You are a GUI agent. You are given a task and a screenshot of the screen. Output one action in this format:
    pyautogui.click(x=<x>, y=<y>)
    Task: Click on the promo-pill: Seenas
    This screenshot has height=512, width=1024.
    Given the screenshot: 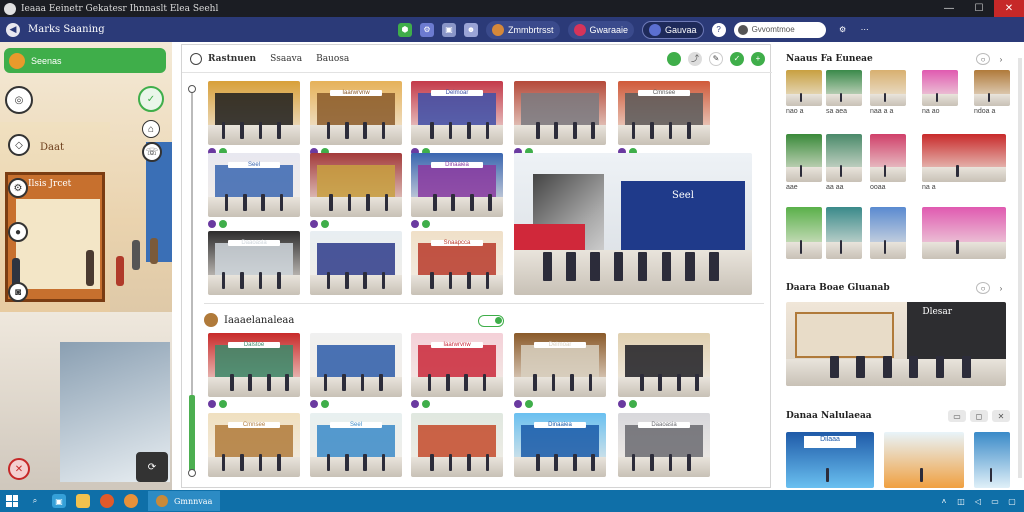 What is the action you would take?
    pyautogui.click(x=85, y=60)
    